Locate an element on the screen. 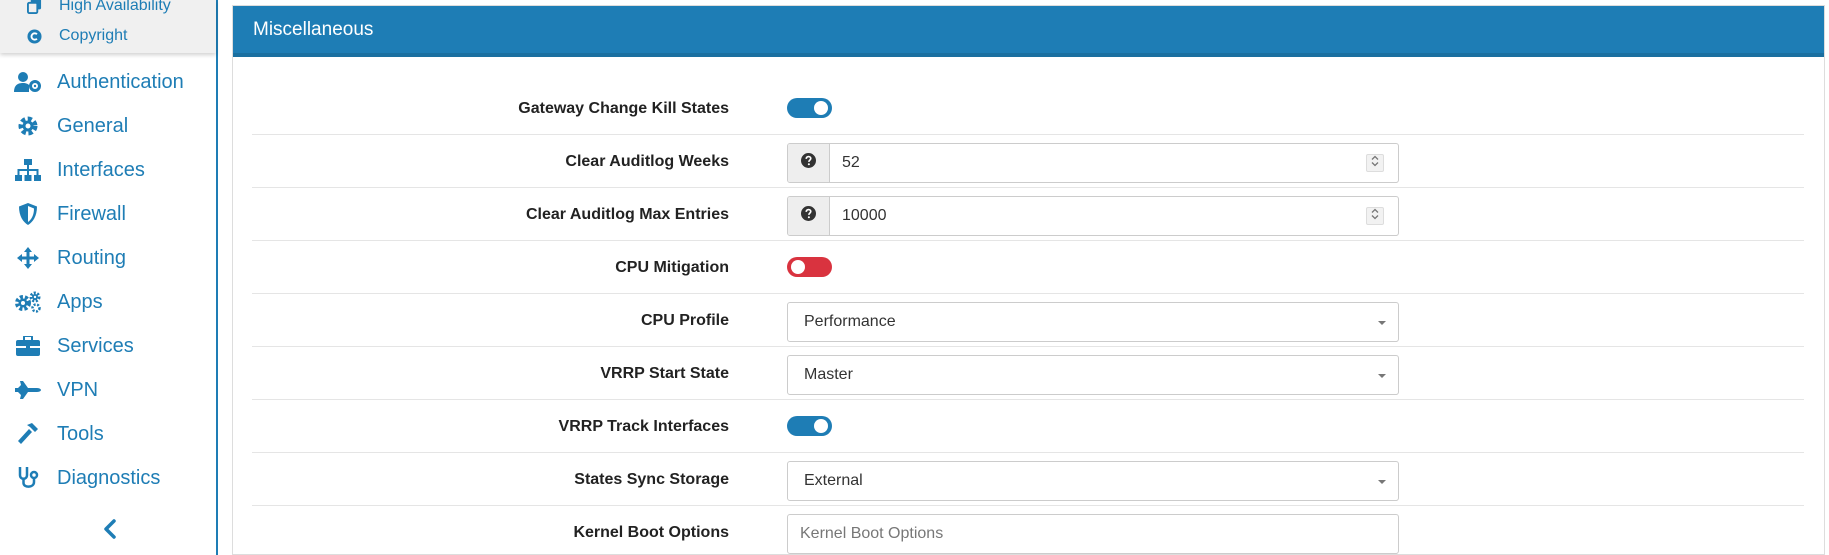  hammer-icon is located at coordinates (28, 434).